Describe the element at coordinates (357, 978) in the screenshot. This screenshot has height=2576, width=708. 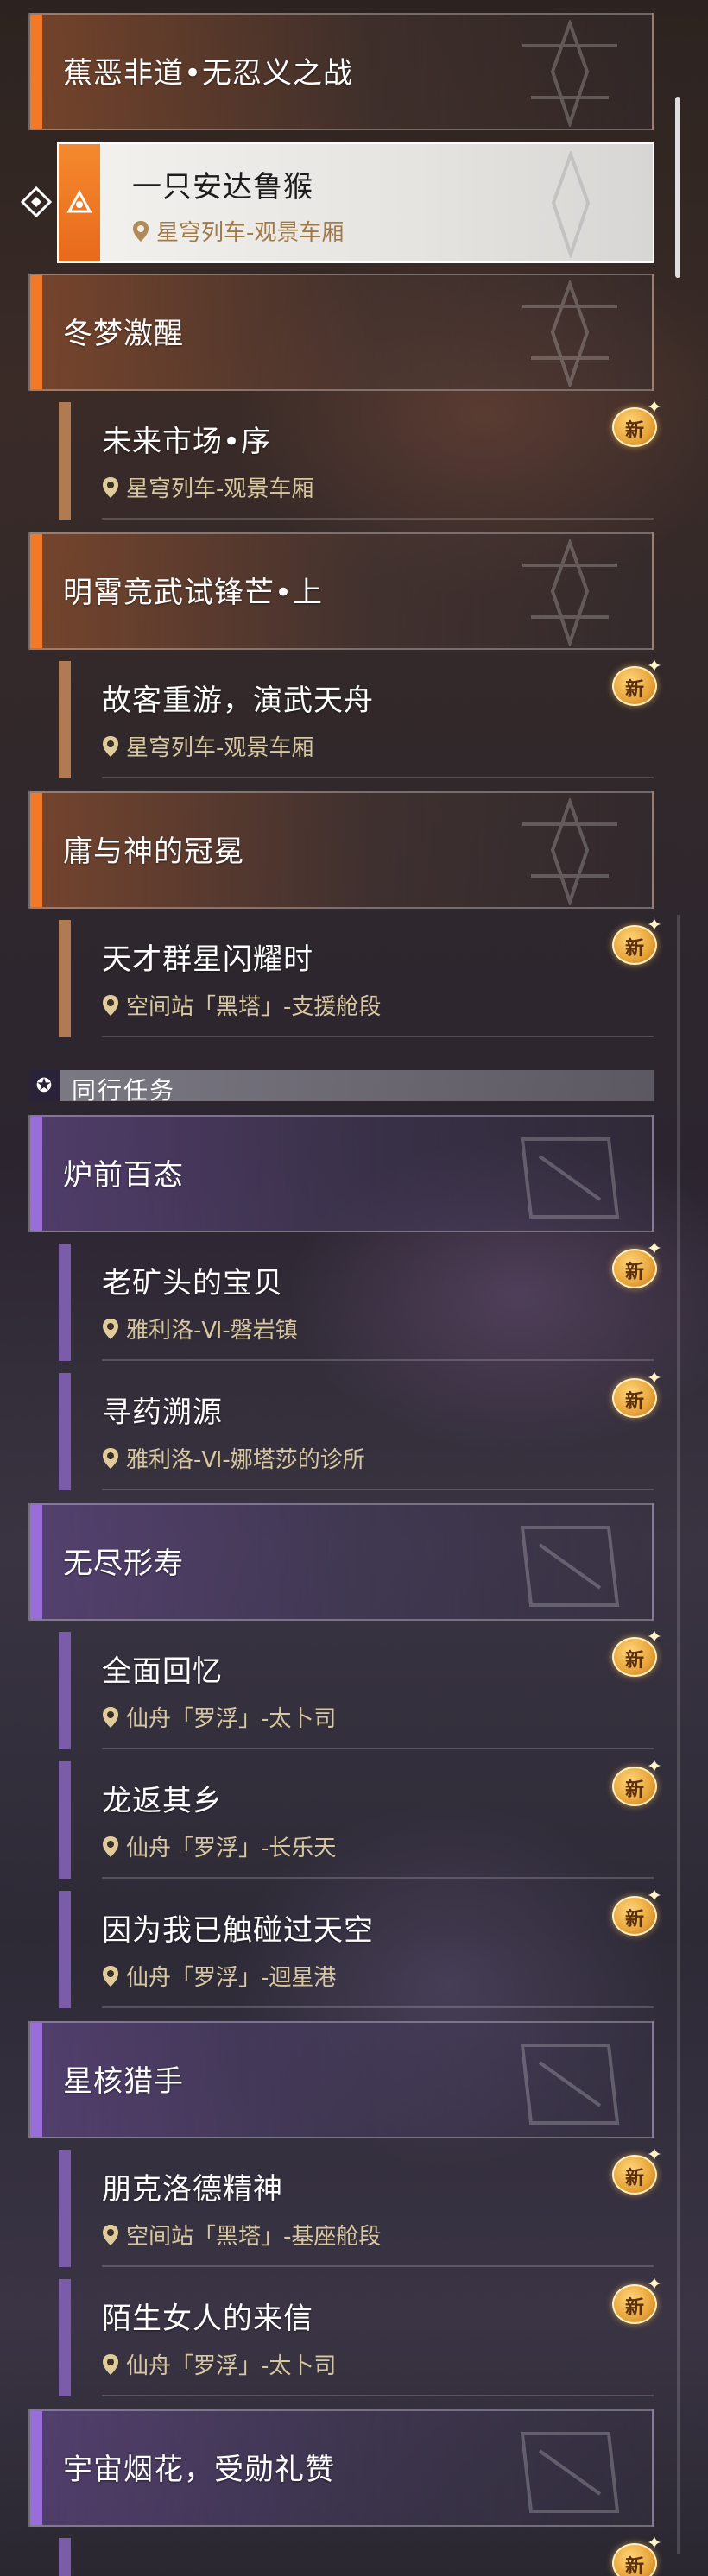
I see `list-item: 天才群星闪耀时 空间站「黑塔」-支援舱段` at that location.